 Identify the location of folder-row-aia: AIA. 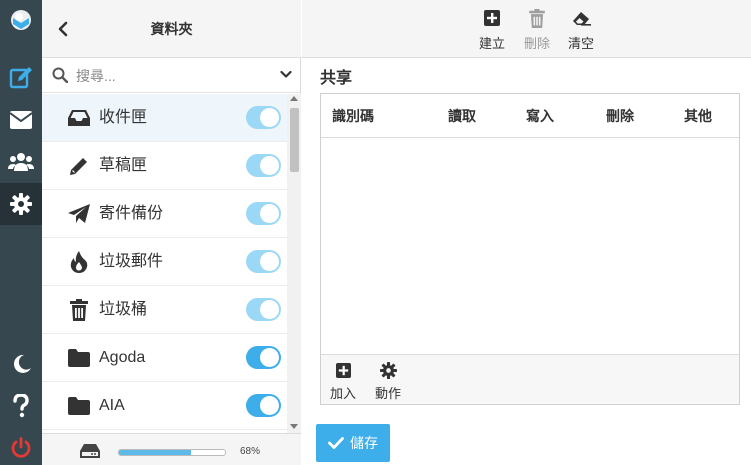
(164, 406).